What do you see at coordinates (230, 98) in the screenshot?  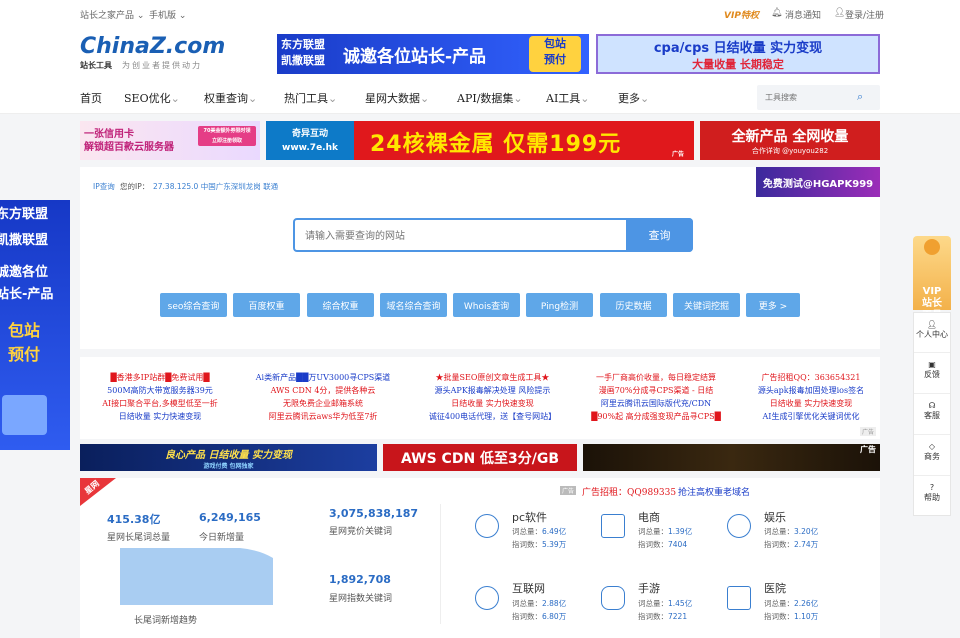 I see `nav-weight: 权重查询⌄` at bounding box center [230, 98].